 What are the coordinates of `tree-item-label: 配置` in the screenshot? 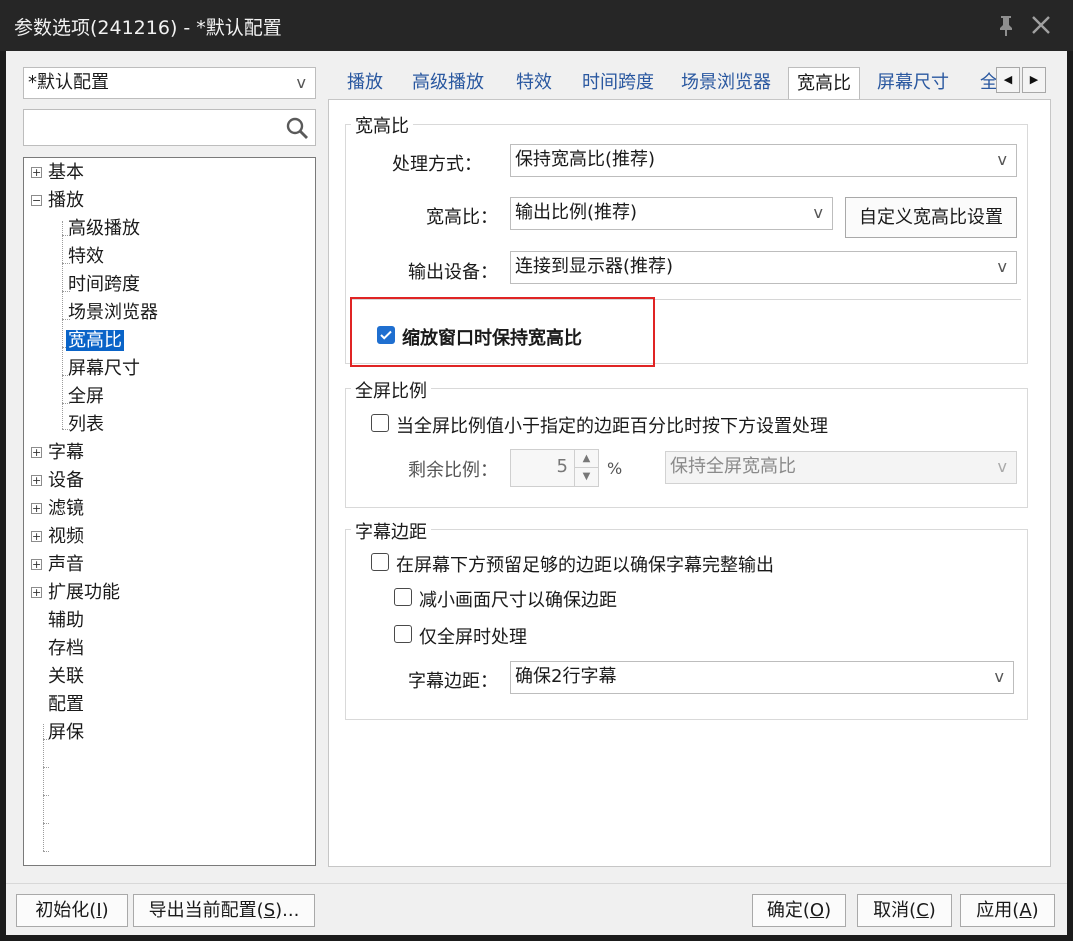 It's located at (66, 704).